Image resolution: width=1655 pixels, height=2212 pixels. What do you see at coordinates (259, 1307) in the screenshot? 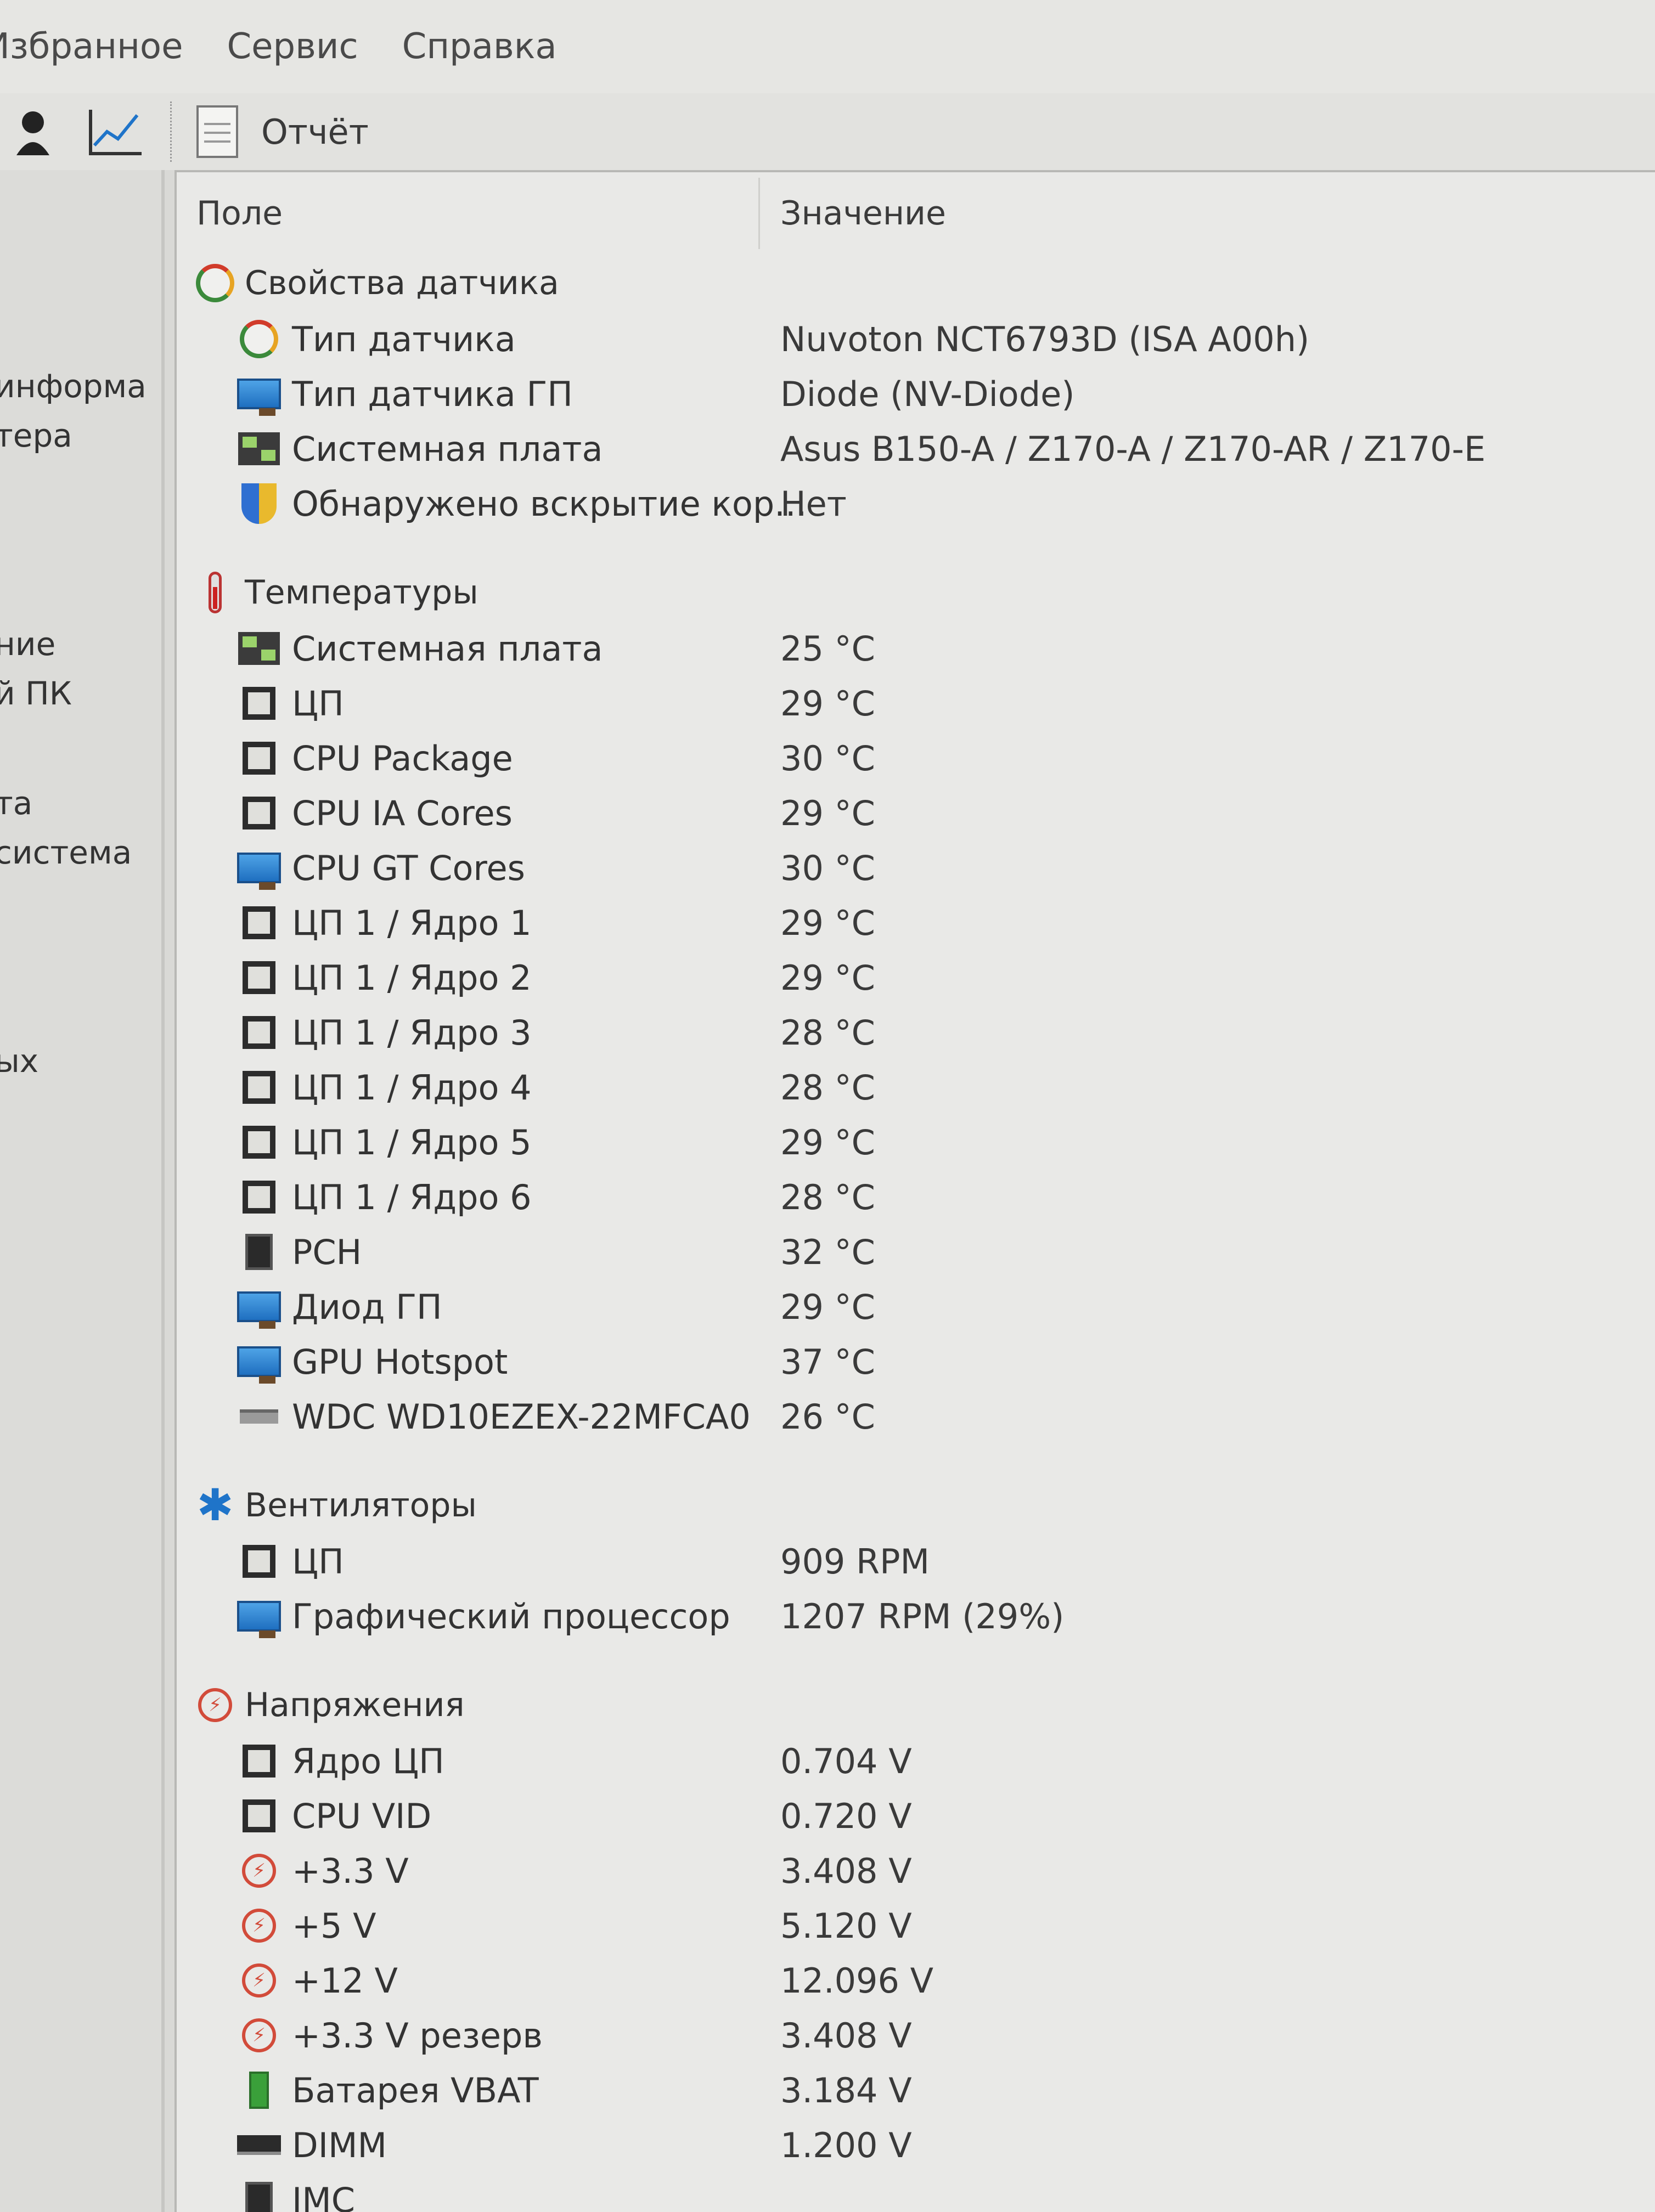
I see `gpu-icon` at bounding box center [259, 1307].